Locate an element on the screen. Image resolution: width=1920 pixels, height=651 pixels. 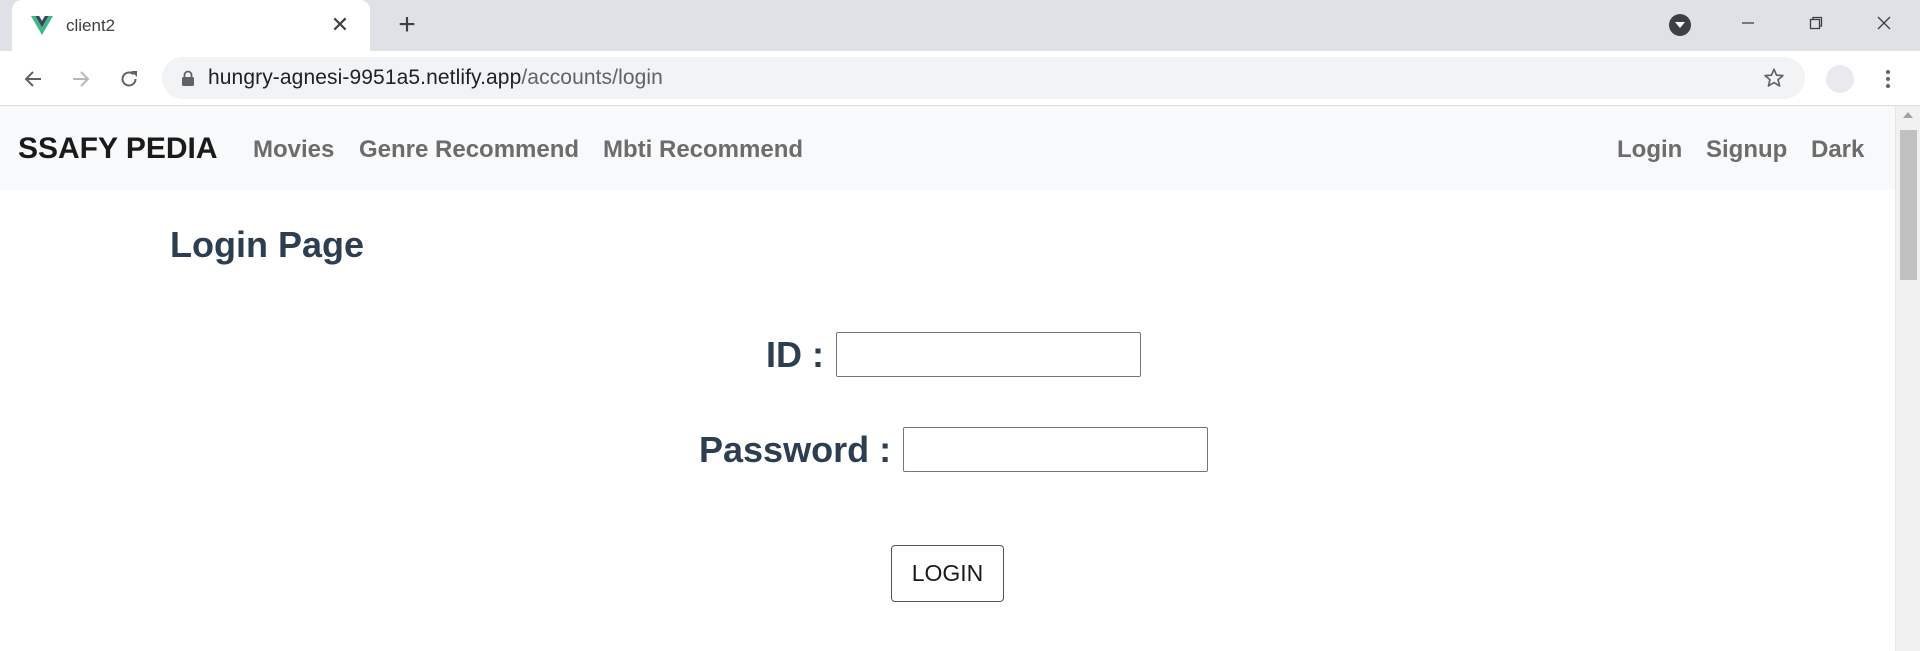
browser-tab: client2 ✕ is located at coordinates (191, 25).